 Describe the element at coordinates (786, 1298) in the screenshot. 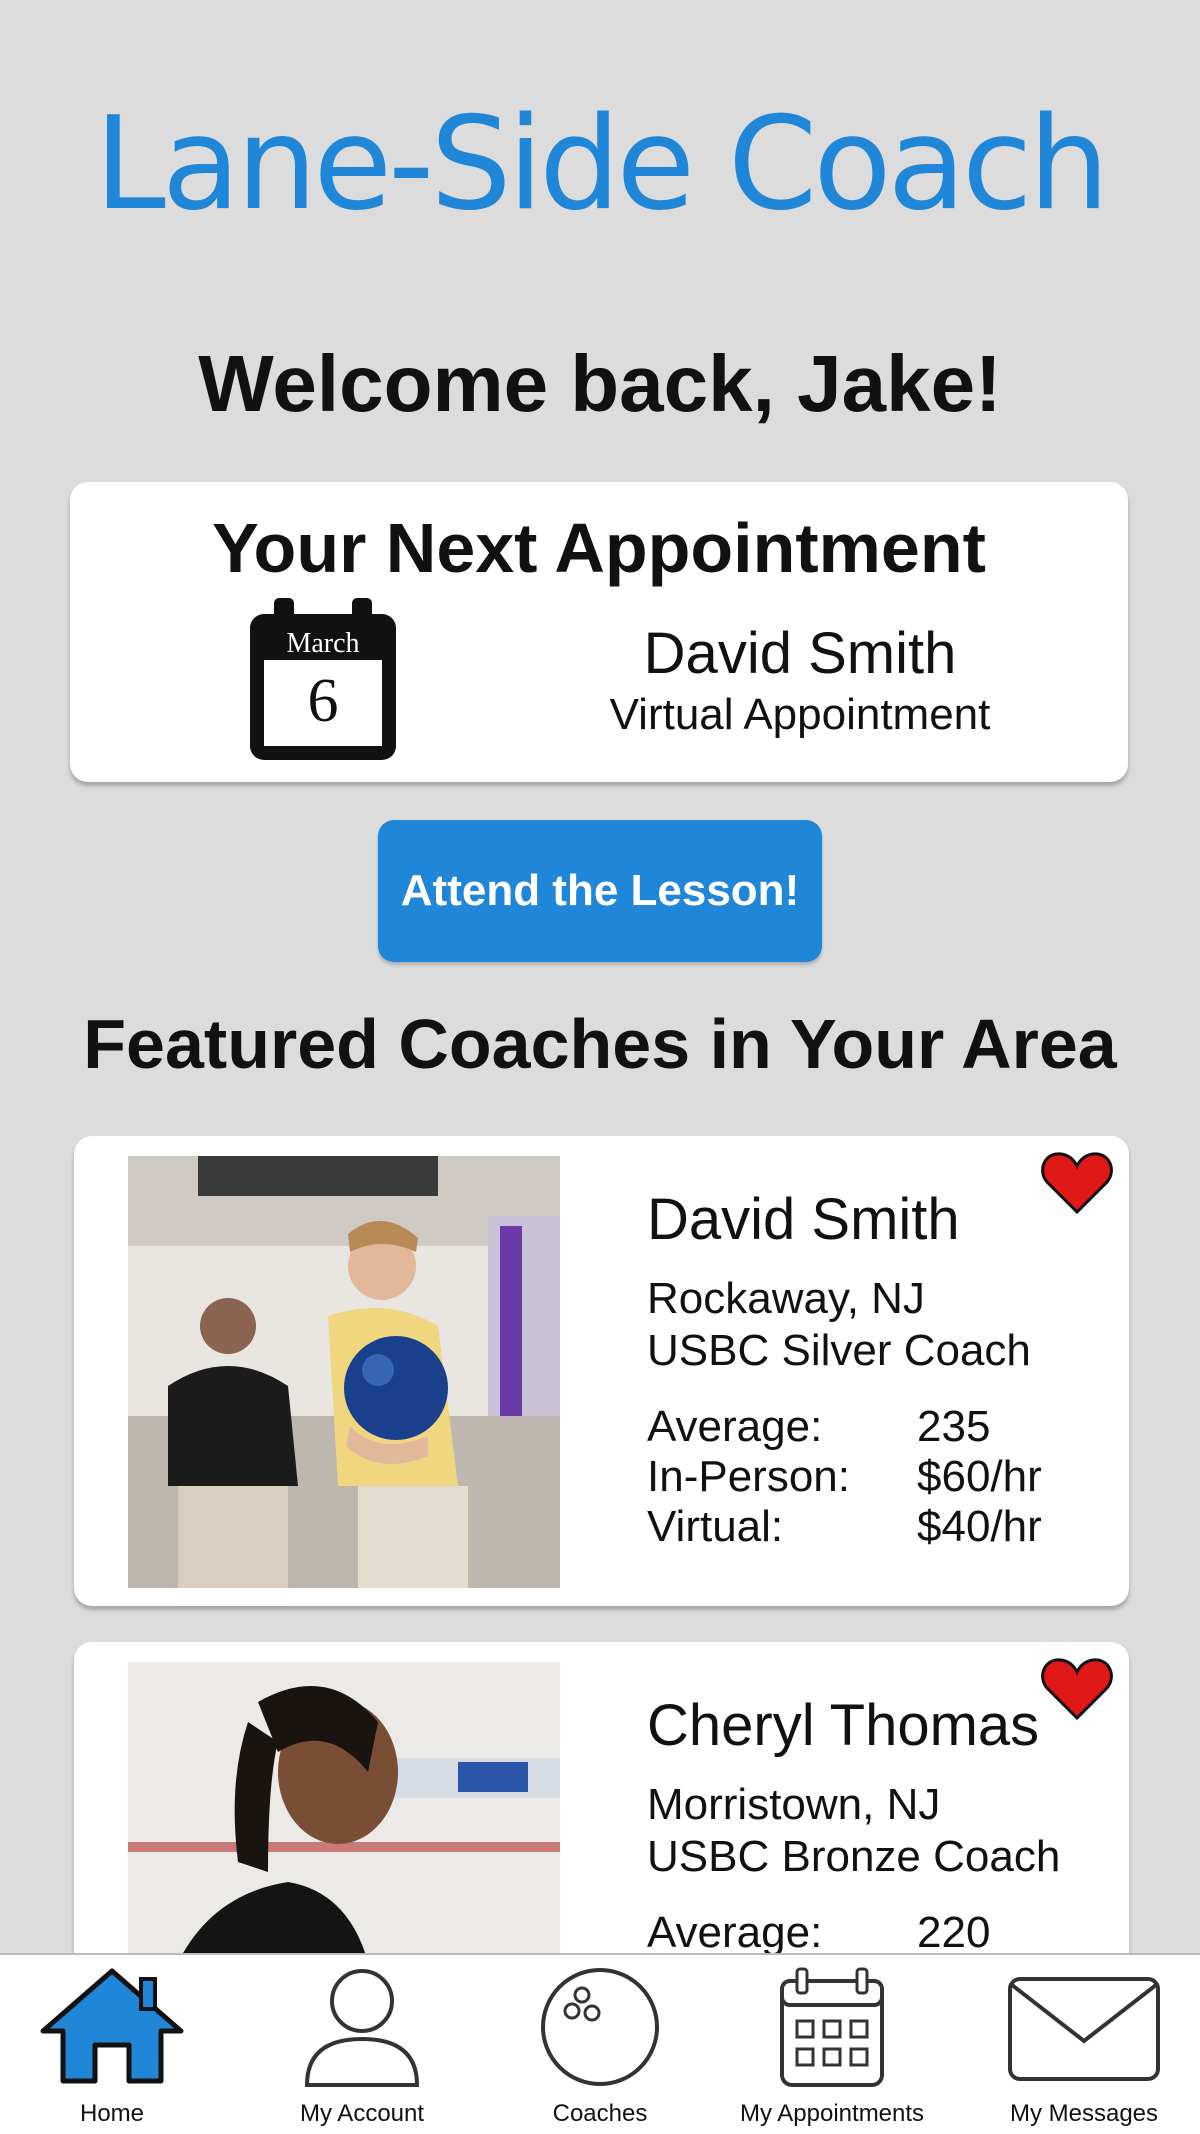

I see `coach-location: Rockaway, NJ` at that location.